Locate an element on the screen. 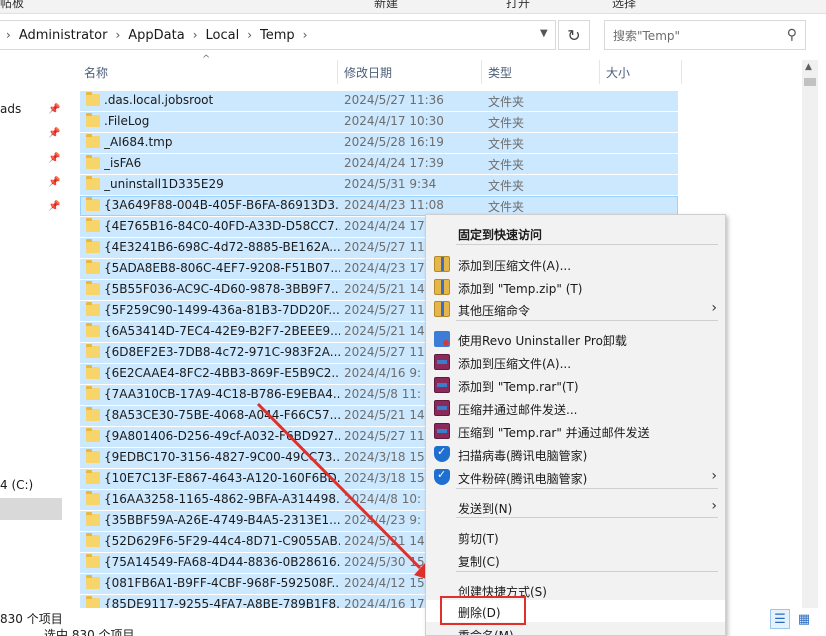  menu-item-file-shred: 文件粉碎(腾讯电脑管家) › is located at coordinates (575, 477).